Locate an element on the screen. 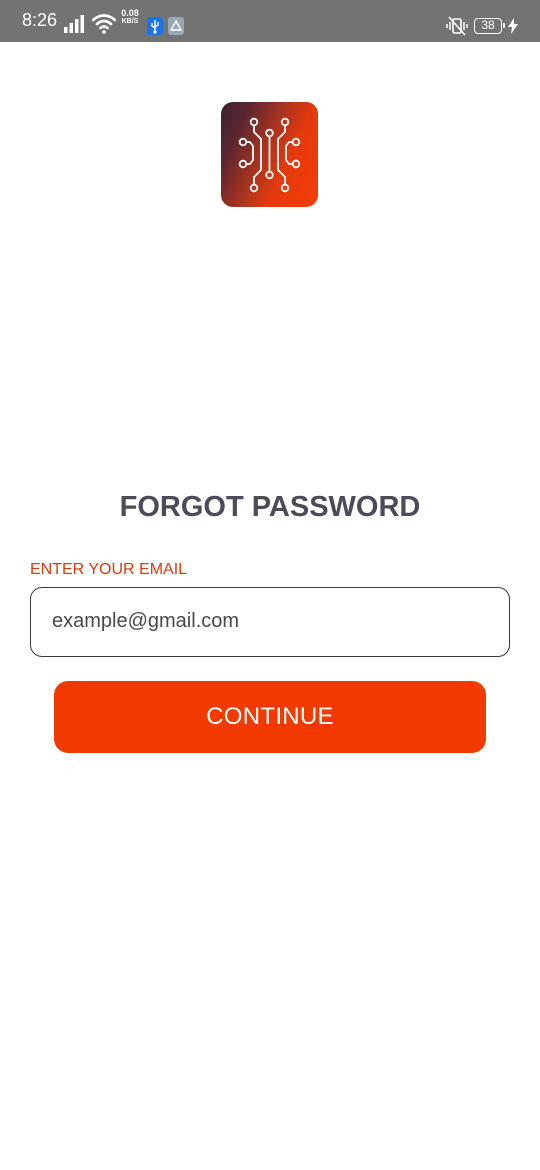  network-speed-value: 0.08 is located at coordinates (130, 13).